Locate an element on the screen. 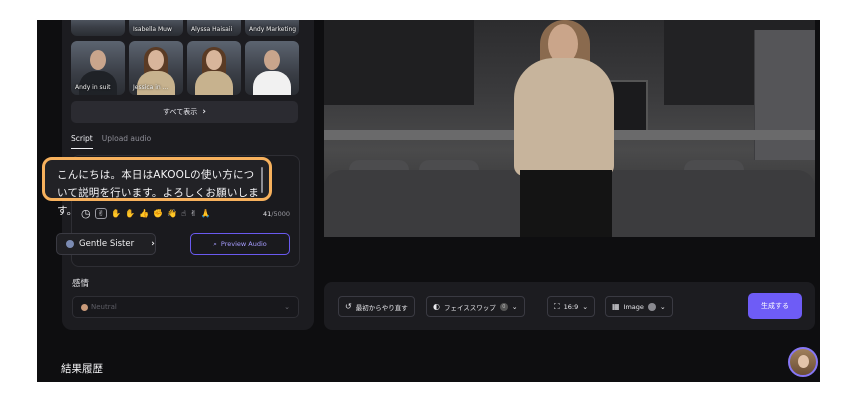 This screenshot has height=404, width=858. tab-script: Script is located at coordinates (82, 141).